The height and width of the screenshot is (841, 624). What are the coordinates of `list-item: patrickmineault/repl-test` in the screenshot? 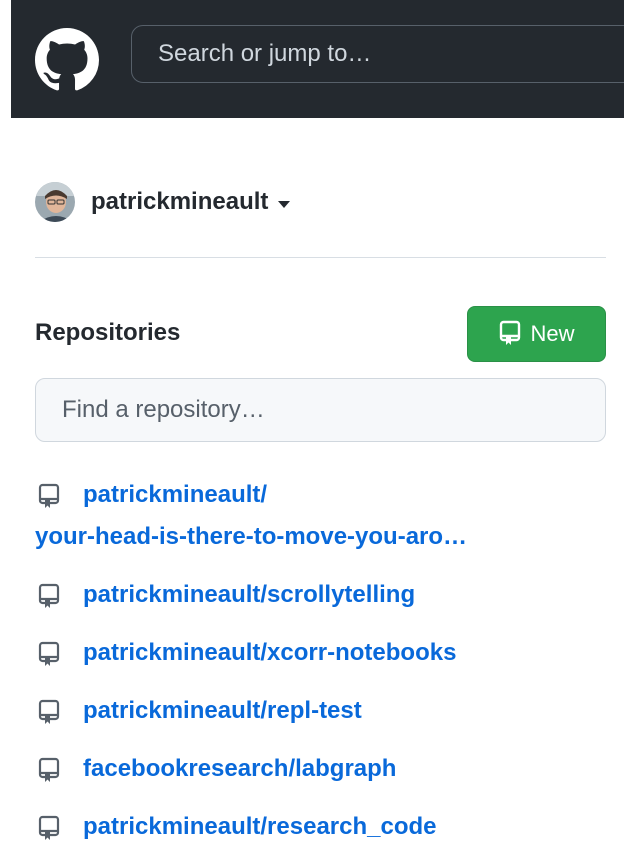 It's located at (329, 711).